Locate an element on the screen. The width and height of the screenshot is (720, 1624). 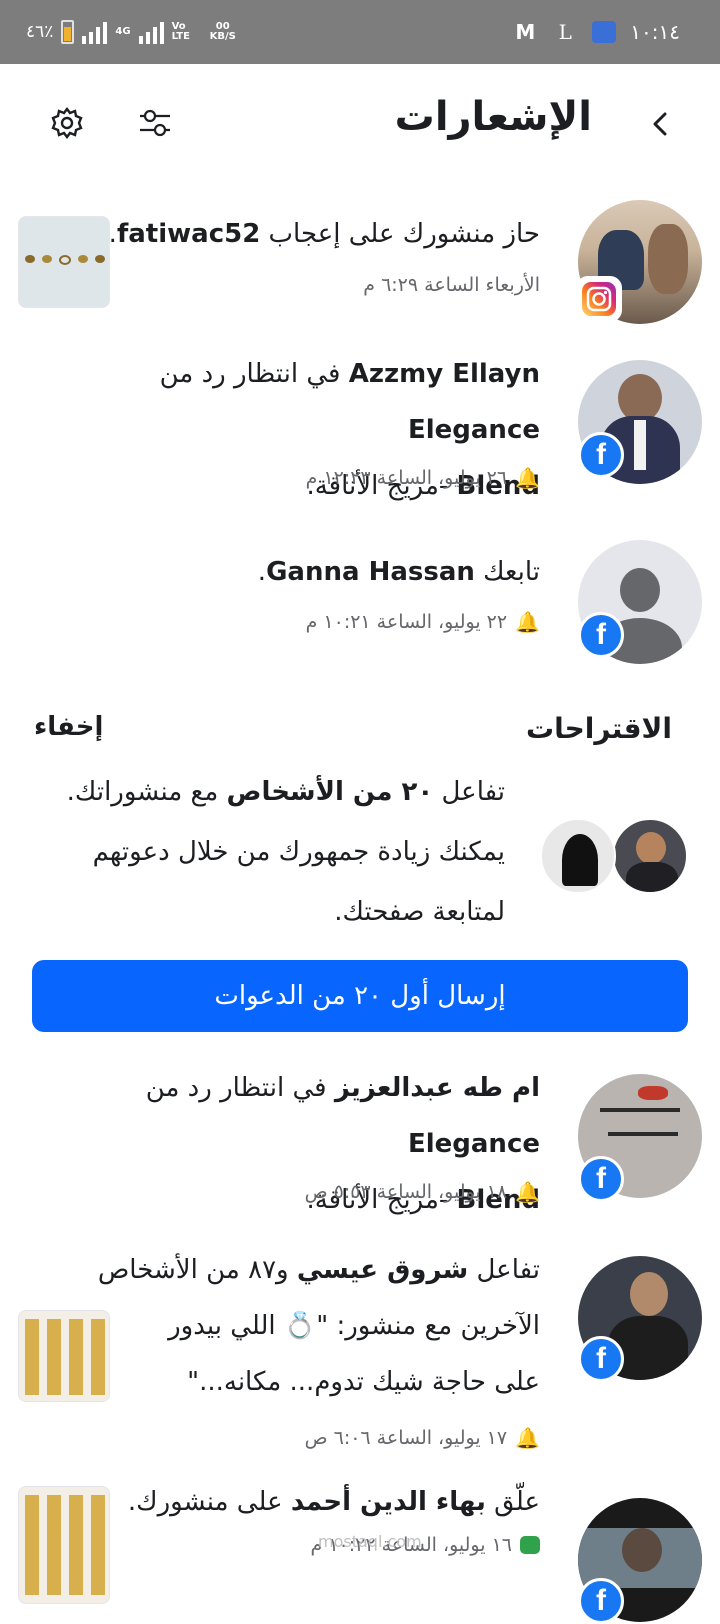
status-bar: ٤٦٪ 4G Vo LTE 00 KB/S M L ١٠:١٤ is located at coordinates (360, 32).